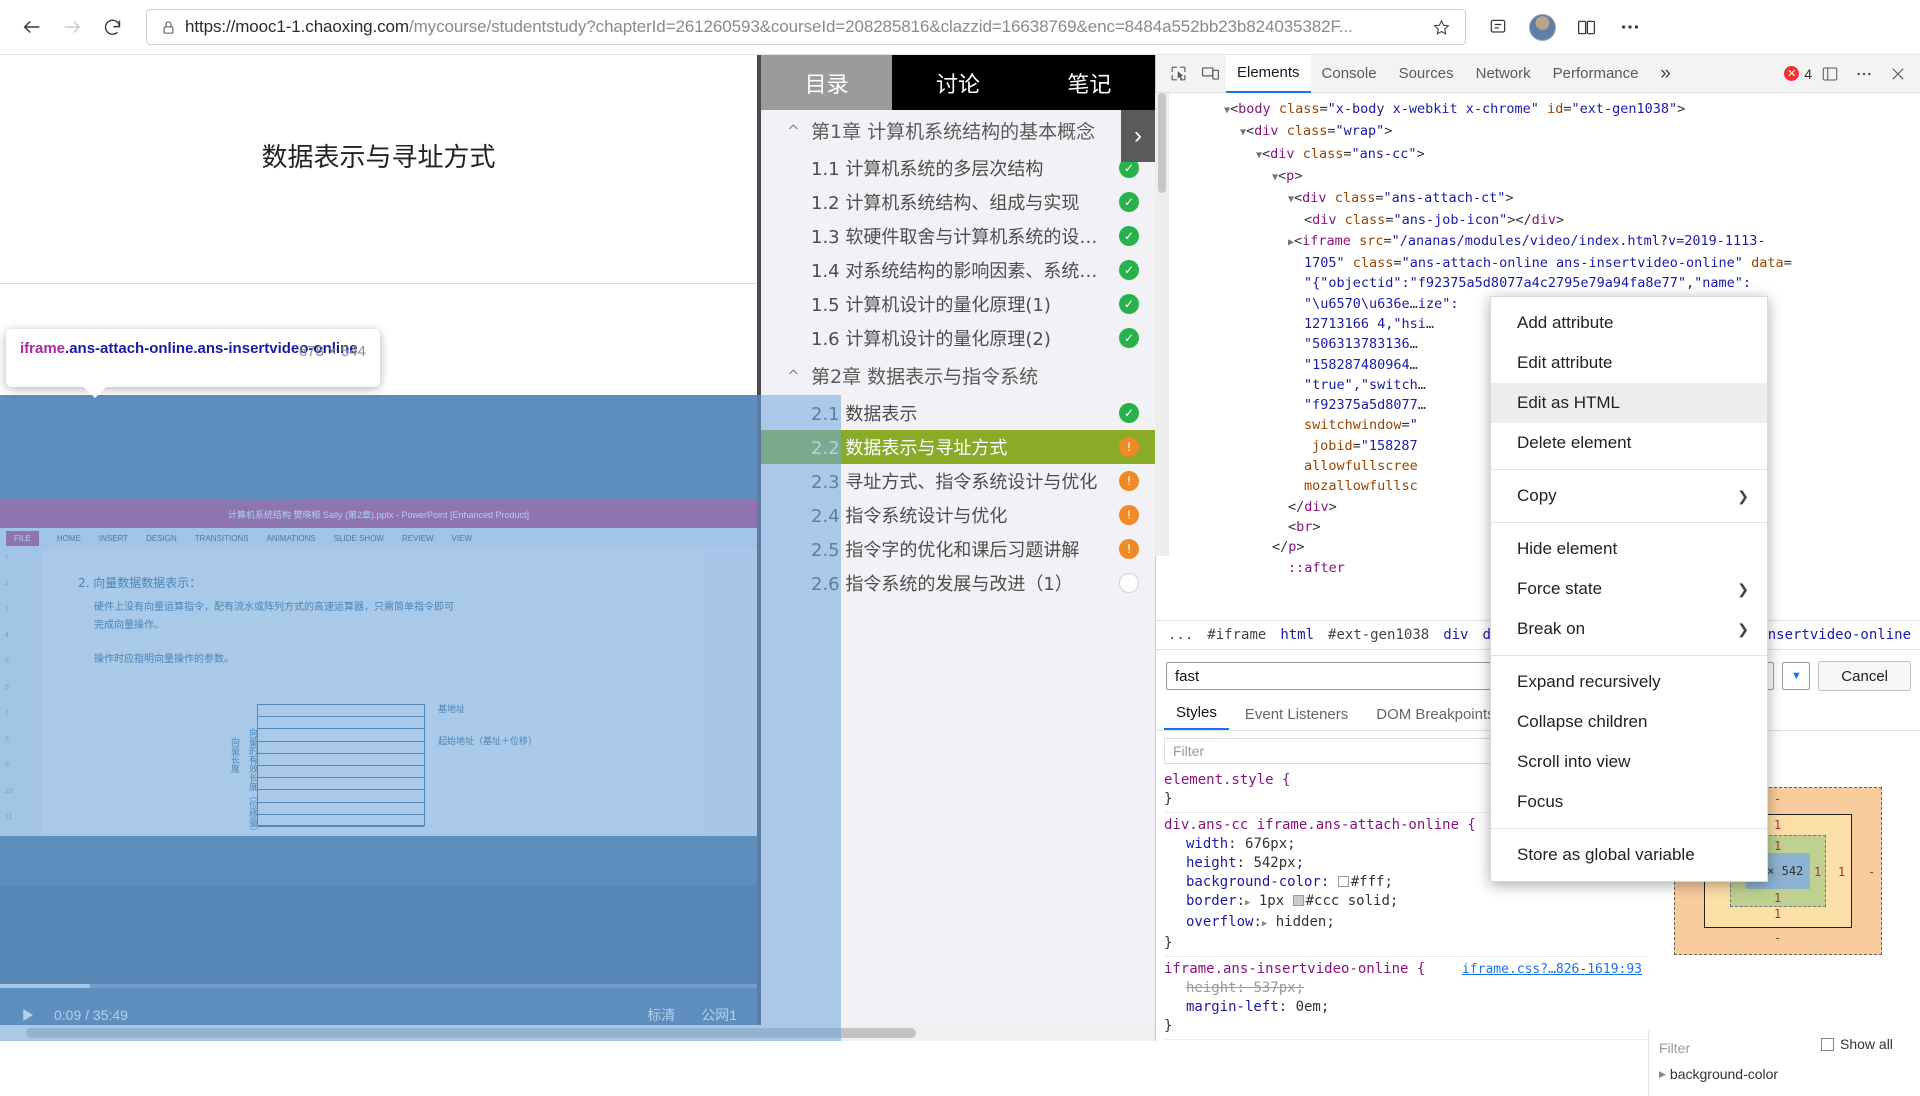  Describe the element at coordinates (32, 27) in the screenshot. I see `back-arrow-icon` at that location.